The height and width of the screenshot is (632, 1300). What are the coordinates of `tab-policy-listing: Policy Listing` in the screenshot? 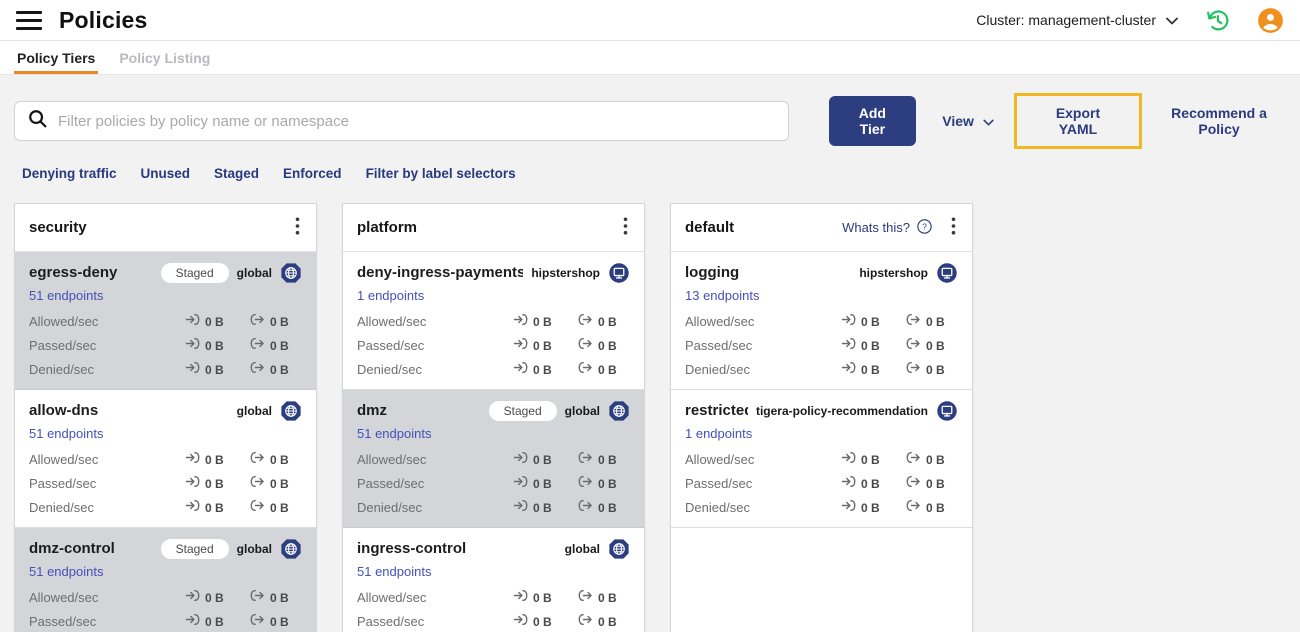 It's located at (164, 57).